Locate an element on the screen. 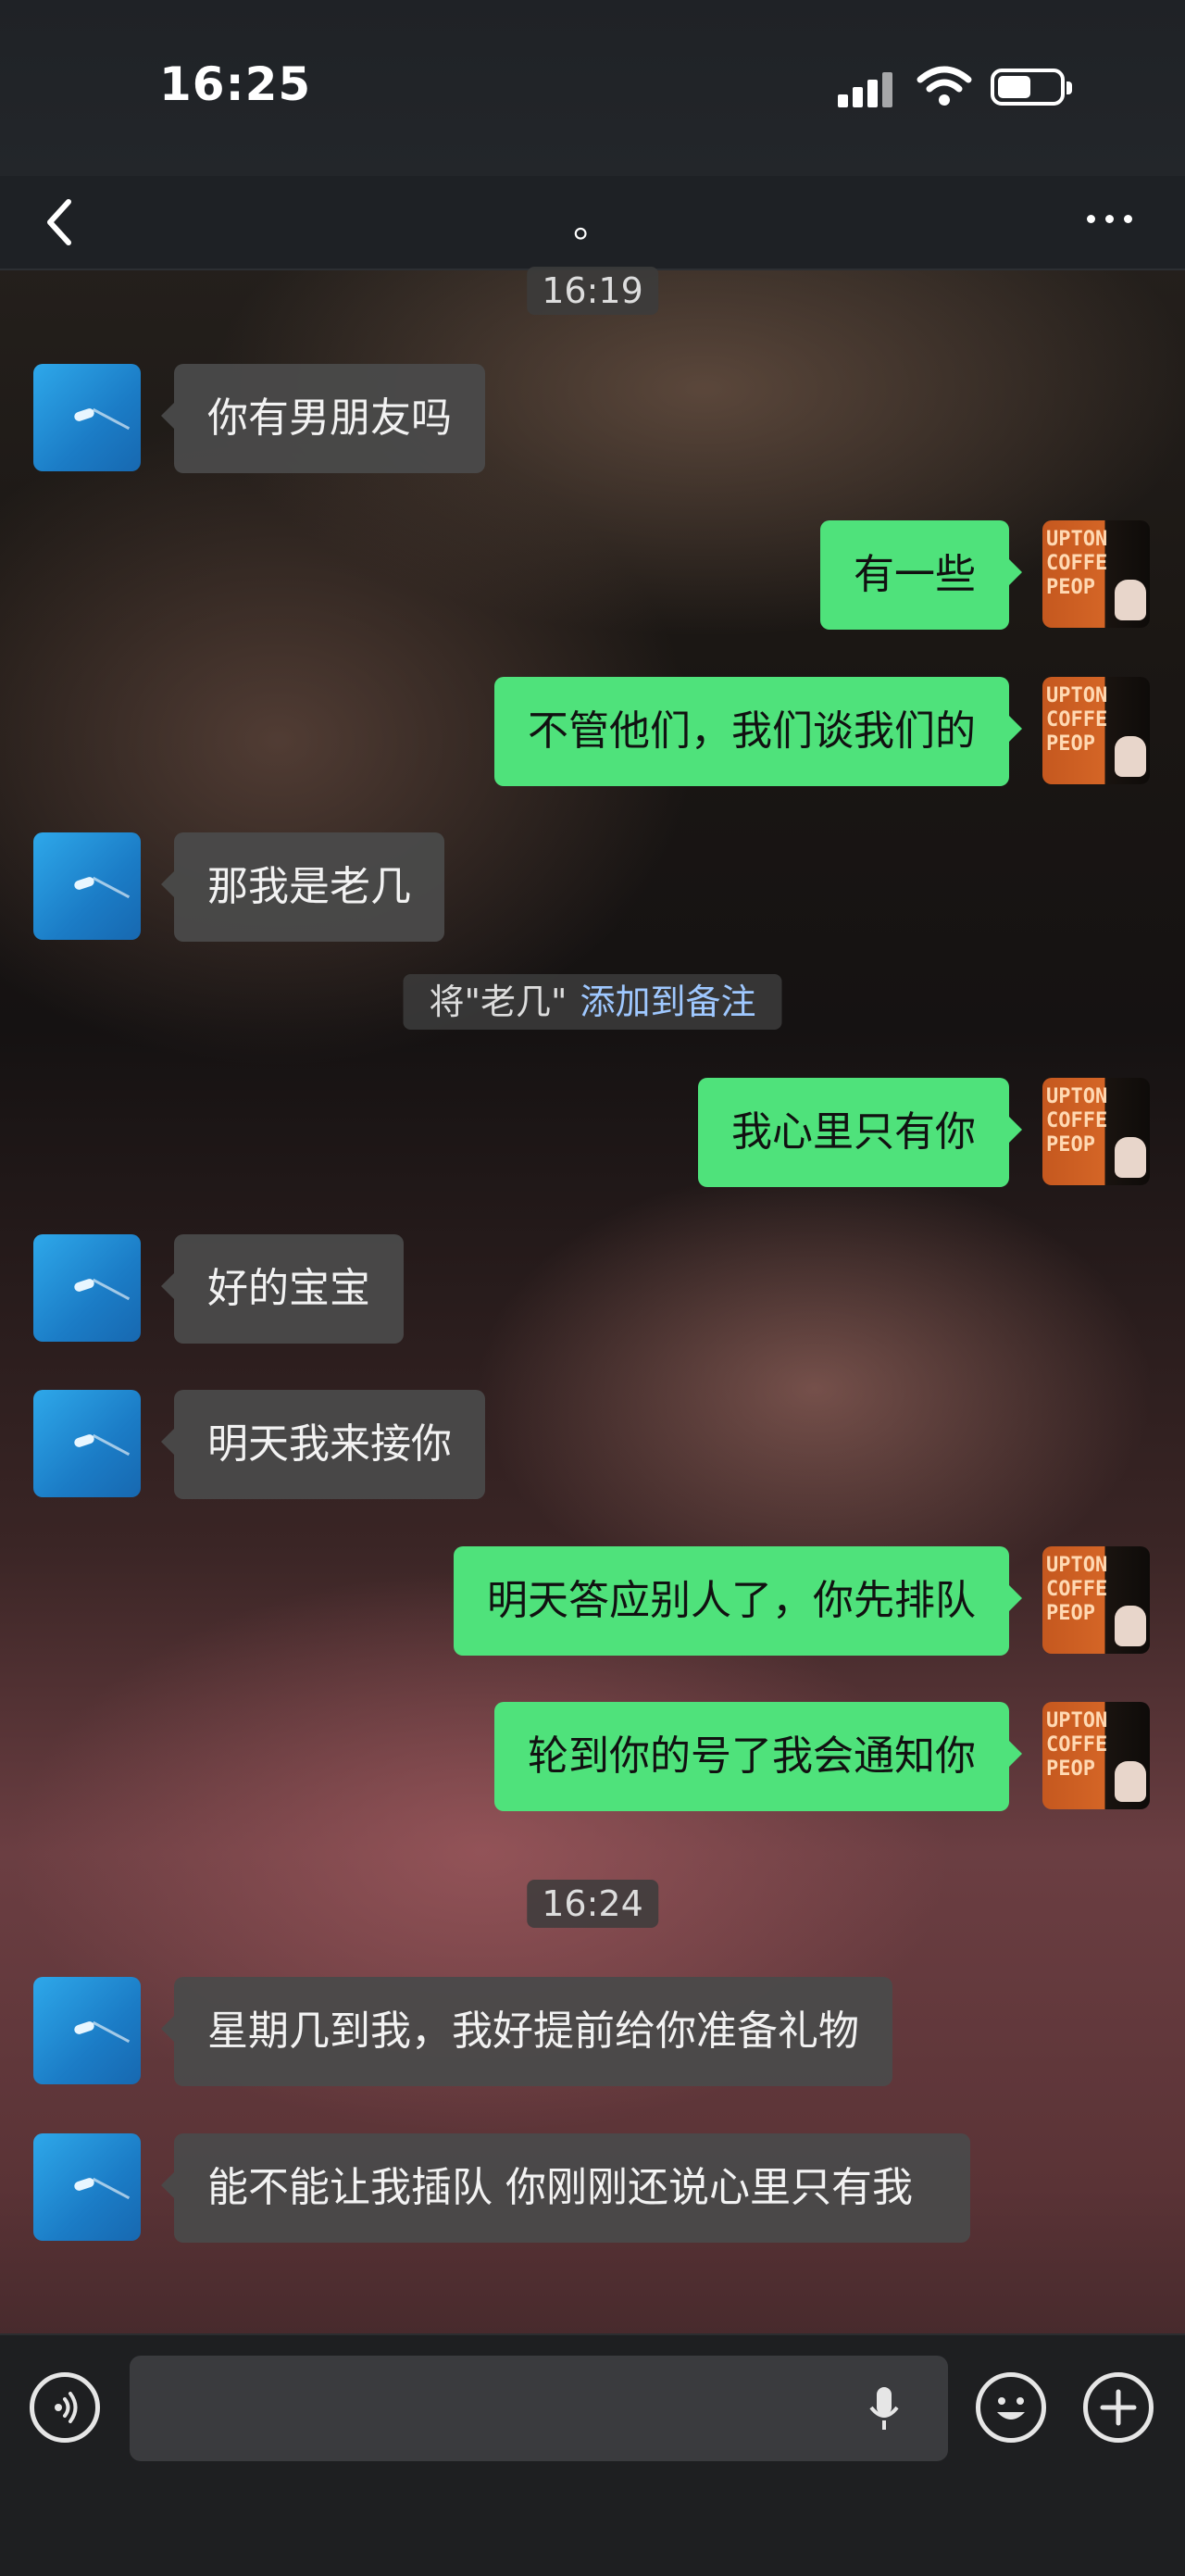  message-bubble: 星期几到我，我好提前给你准备礼物 is located at coordinates (526, 2031).